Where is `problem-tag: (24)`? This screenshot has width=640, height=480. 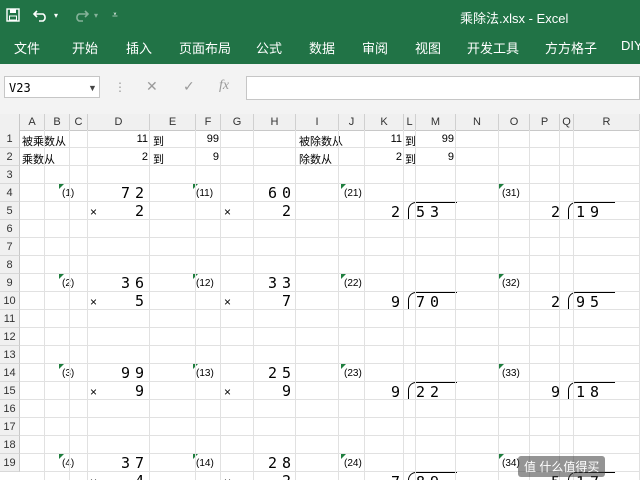 problem-tag: (24) is located at coordinates (353, 463).